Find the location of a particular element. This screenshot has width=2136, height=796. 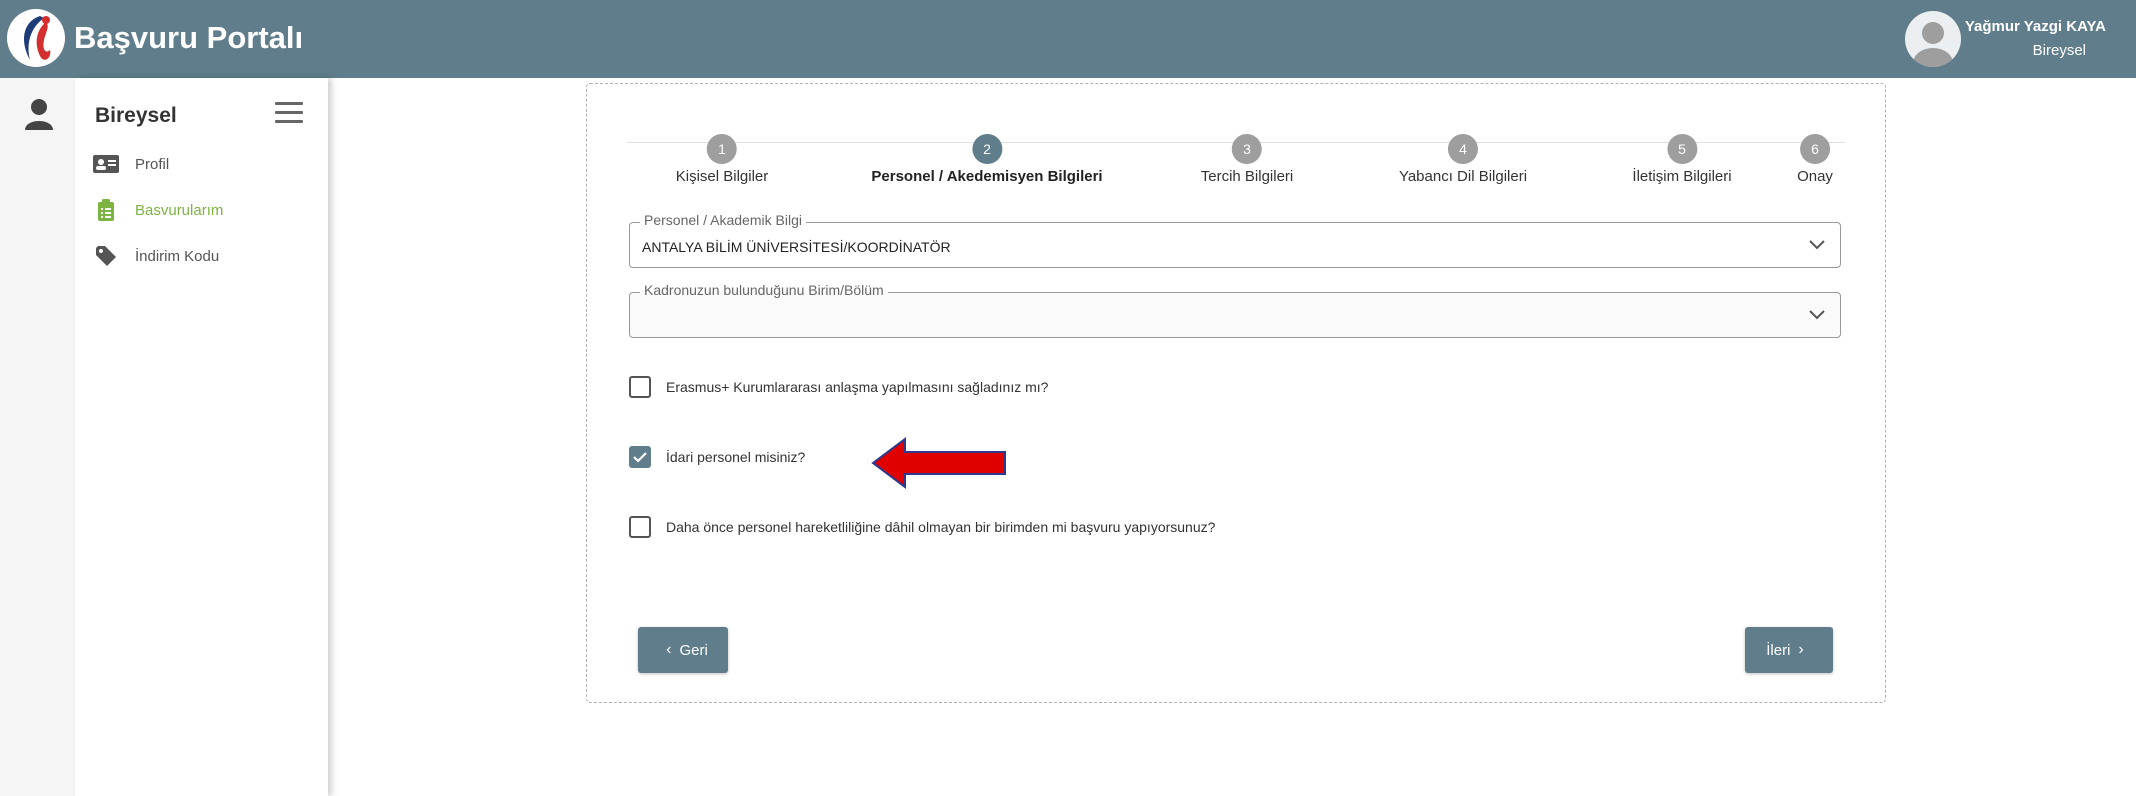

department-select: Kadronuzun bulunduğunu Birim/Bölüm is located at coordinates (1235, 310).